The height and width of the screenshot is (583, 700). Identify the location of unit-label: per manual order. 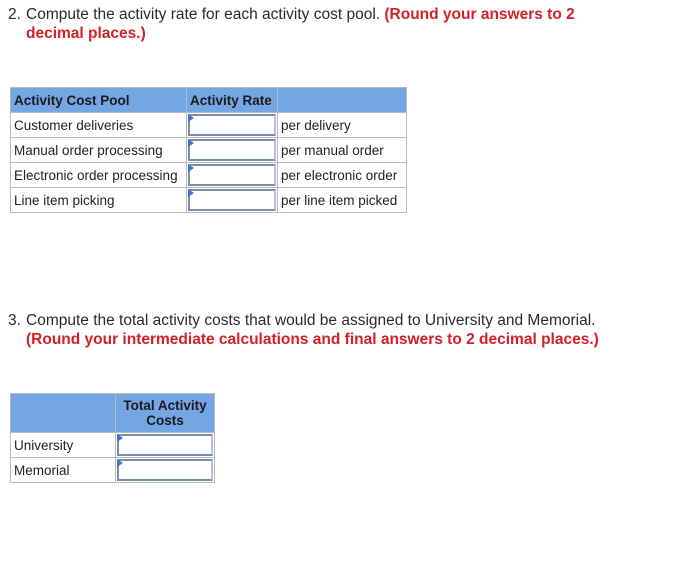
(342, 150).